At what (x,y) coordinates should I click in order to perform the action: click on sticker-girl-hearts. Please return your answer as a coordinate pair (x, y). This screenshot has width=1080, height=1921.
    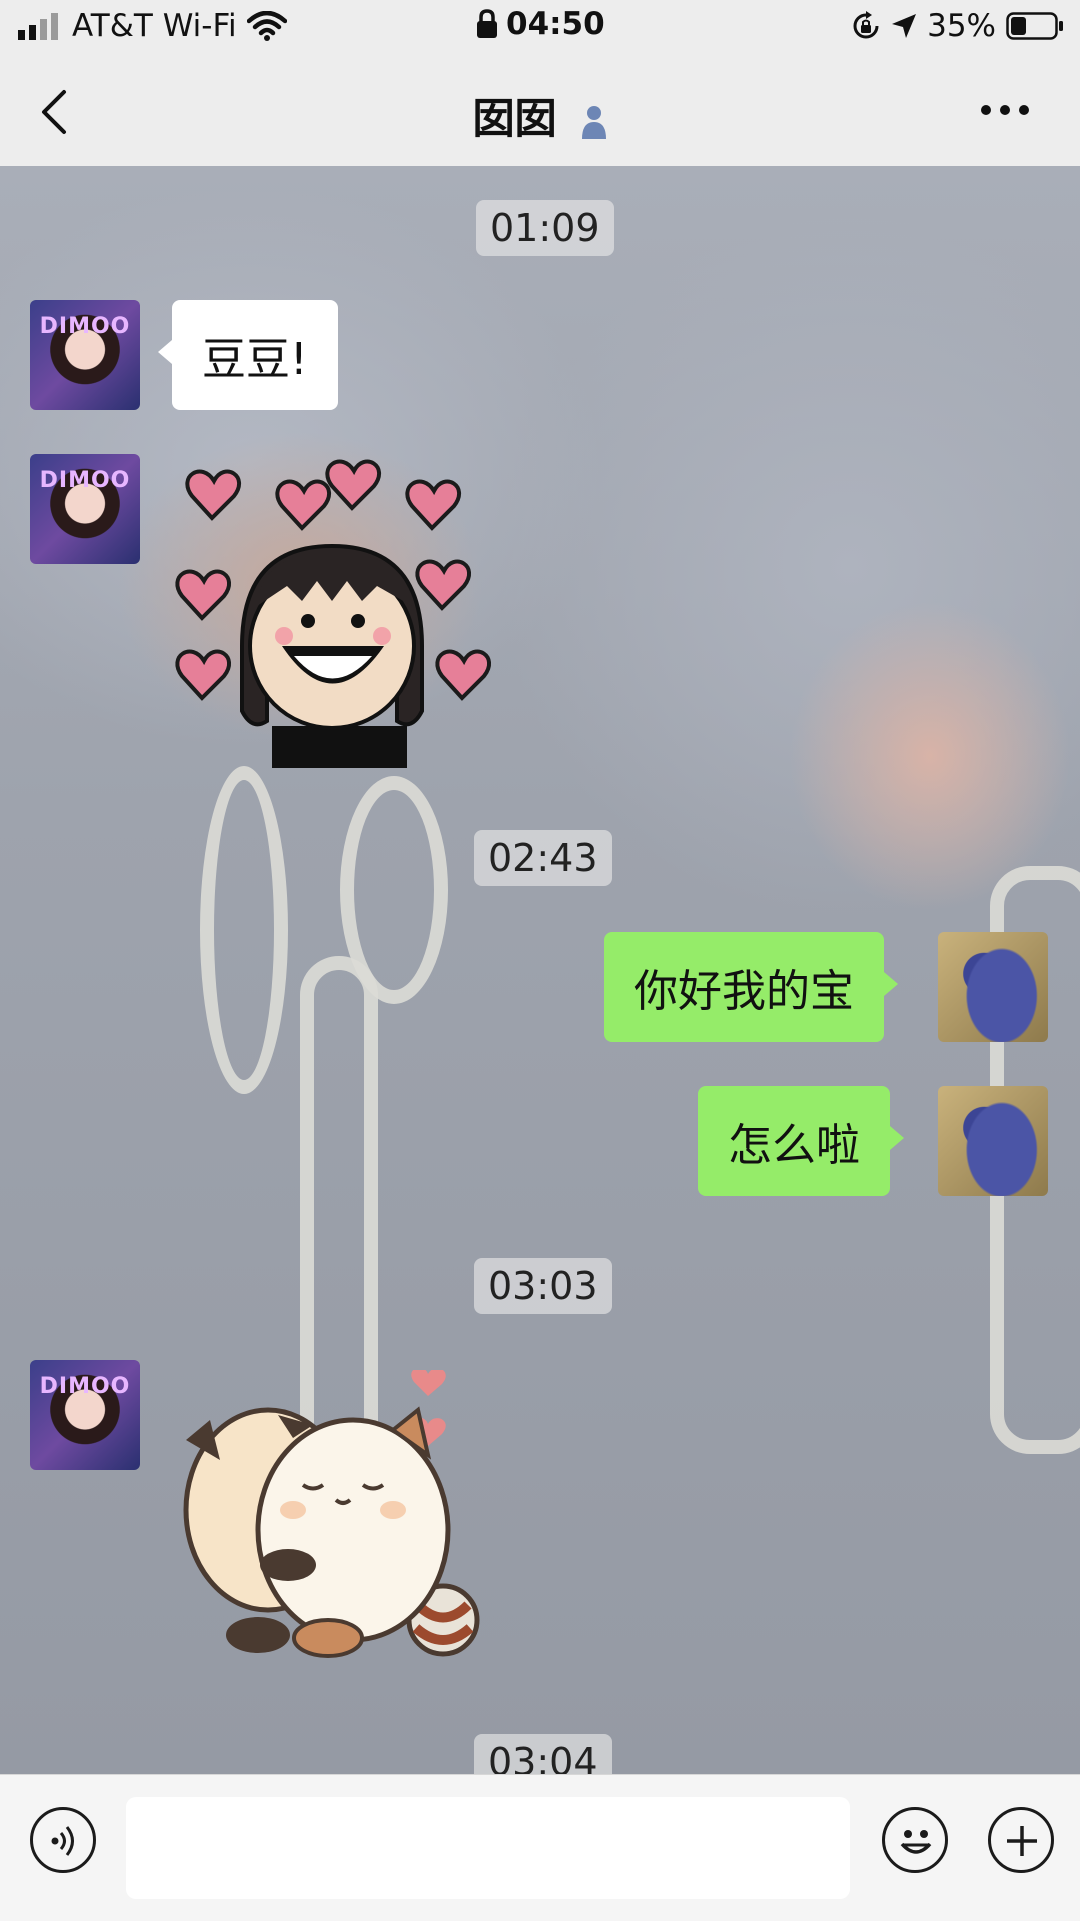
    Looking at the image, I should click on (332, 612).